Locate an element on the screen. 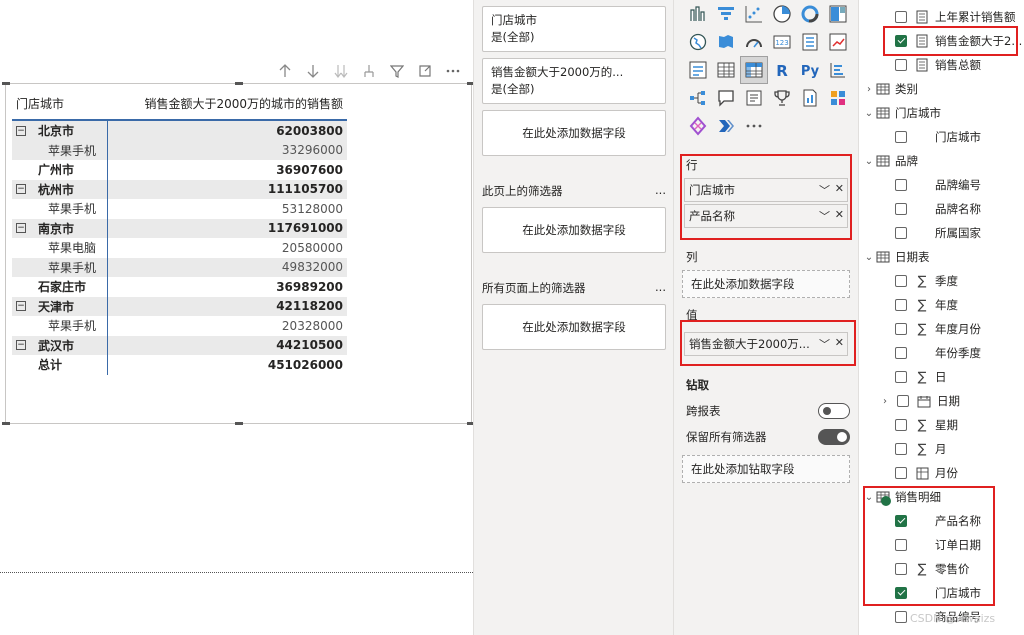 This screenshot has width=1024, height=635. table-icon is located at coordinates (726, 70).